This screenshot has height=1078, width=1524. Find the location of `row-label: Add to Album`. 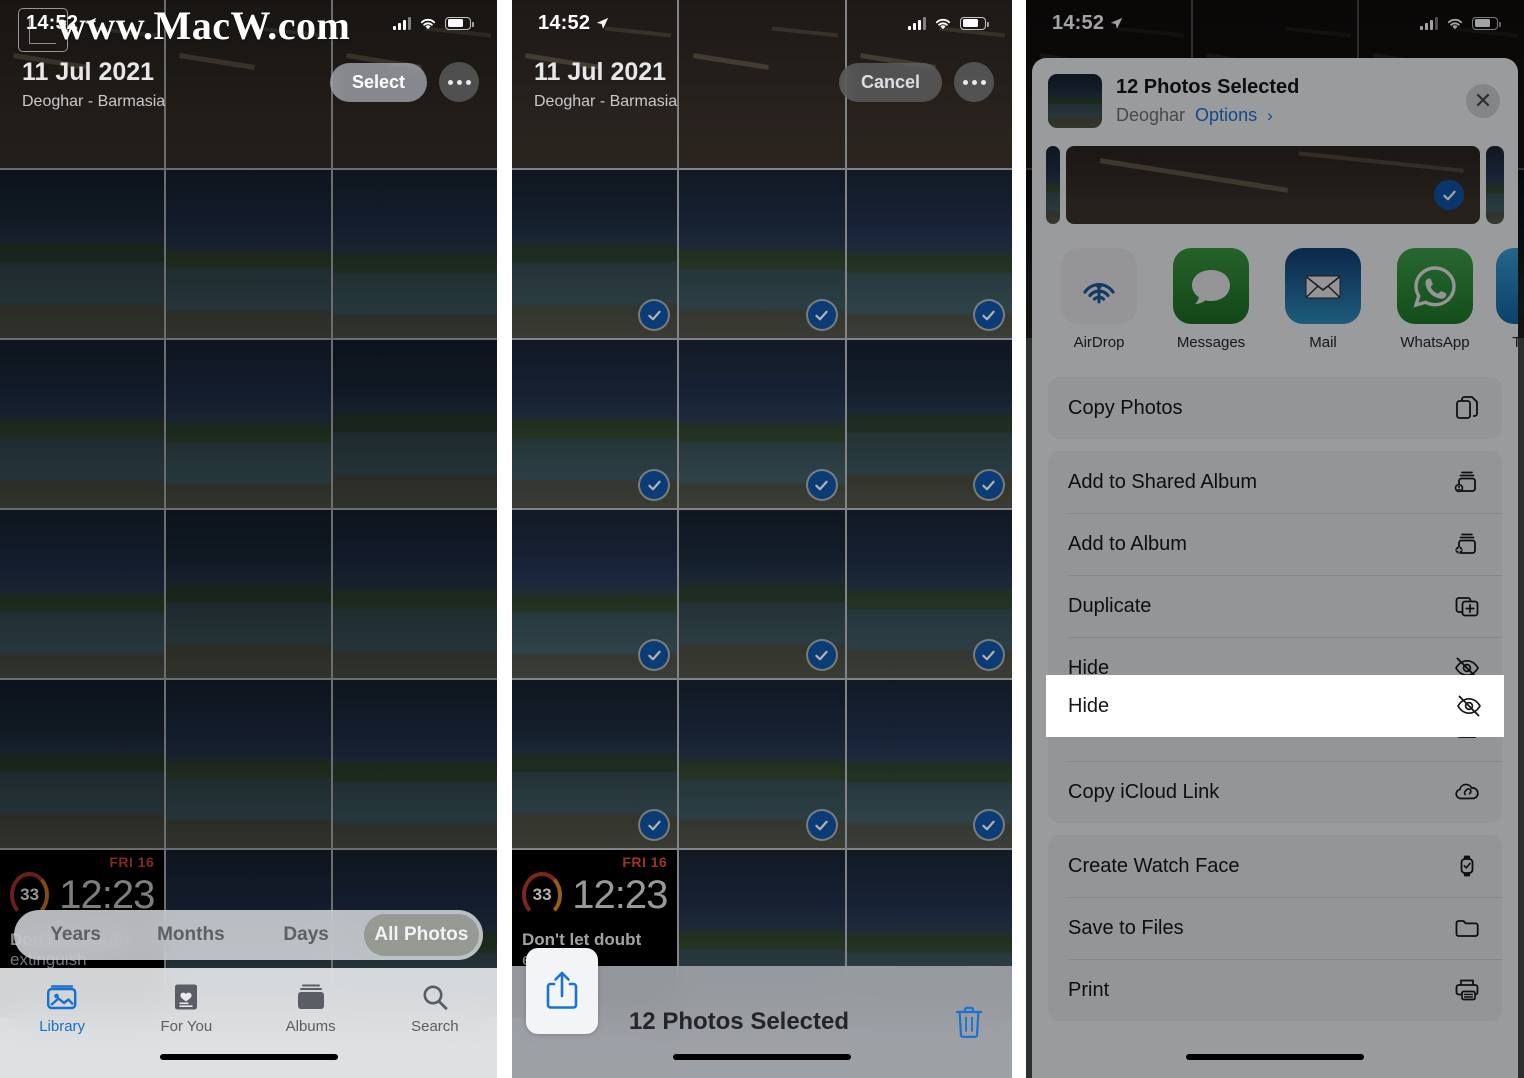

row-label: Add to Album is located at coordinates (1127, 543).